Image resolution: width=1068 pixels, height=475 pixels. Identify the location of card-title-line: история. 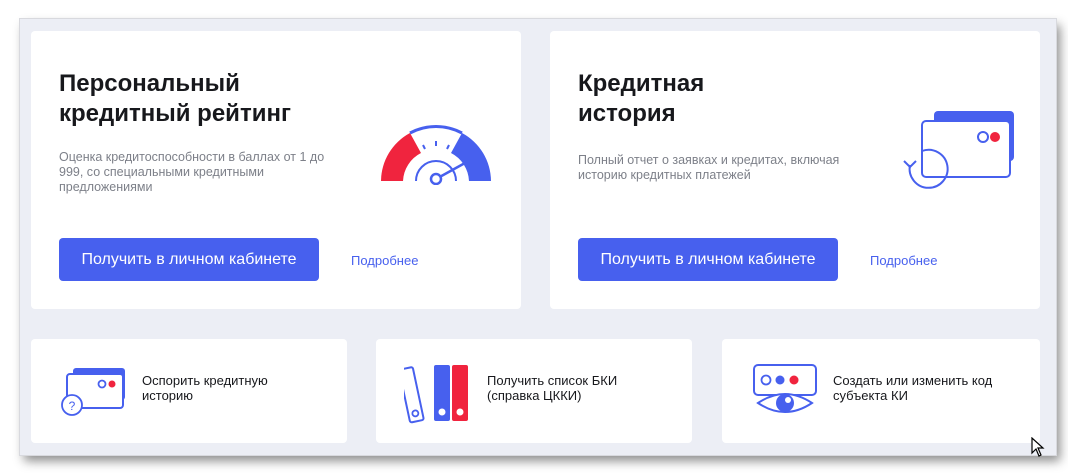
(627, 113).